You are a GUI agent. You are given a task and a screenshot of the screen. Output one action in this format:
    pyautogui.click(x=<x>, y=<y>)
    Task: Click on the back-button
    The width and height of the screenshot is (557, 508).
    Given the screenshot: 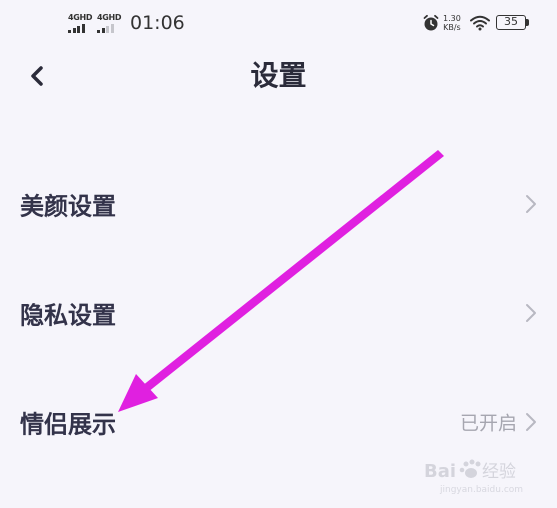 What is the action you would take?
    pyautogui.click(x=38, y=76)
    